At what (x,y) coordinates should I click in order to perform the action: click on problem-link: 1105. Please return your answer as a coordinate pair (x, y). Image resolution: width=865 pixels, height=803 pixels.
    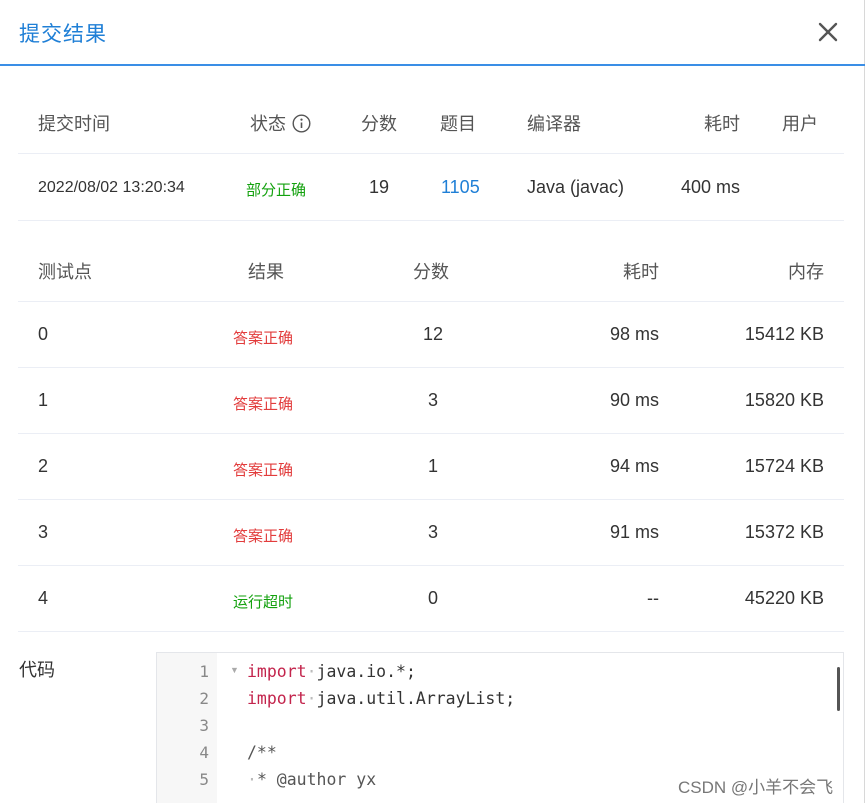
    Looking at the image, I should click on (460, 187).